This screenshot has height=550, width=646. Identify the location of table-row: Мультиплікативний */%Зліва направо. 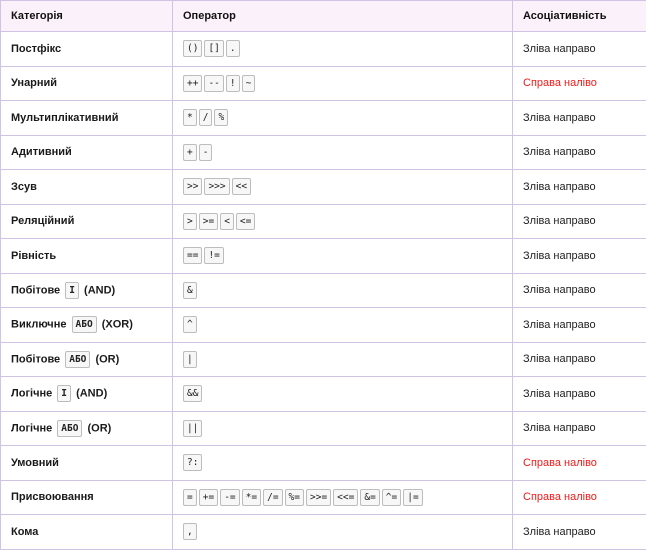
(323, 118).